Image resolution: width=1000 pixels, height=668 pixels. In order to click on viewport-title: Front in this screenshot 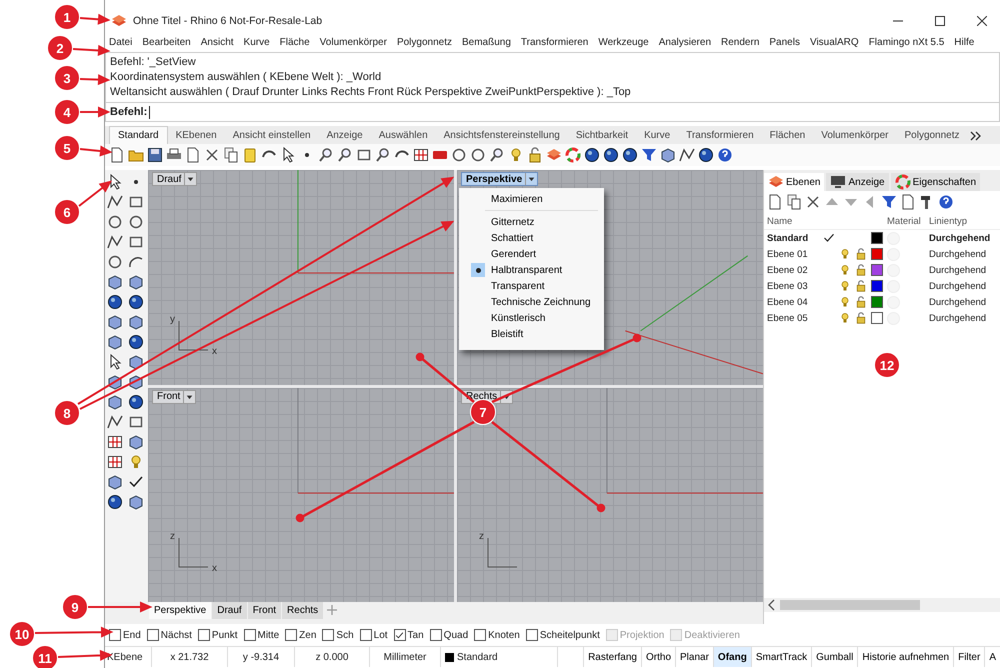, I will do `click(174, 397)`.